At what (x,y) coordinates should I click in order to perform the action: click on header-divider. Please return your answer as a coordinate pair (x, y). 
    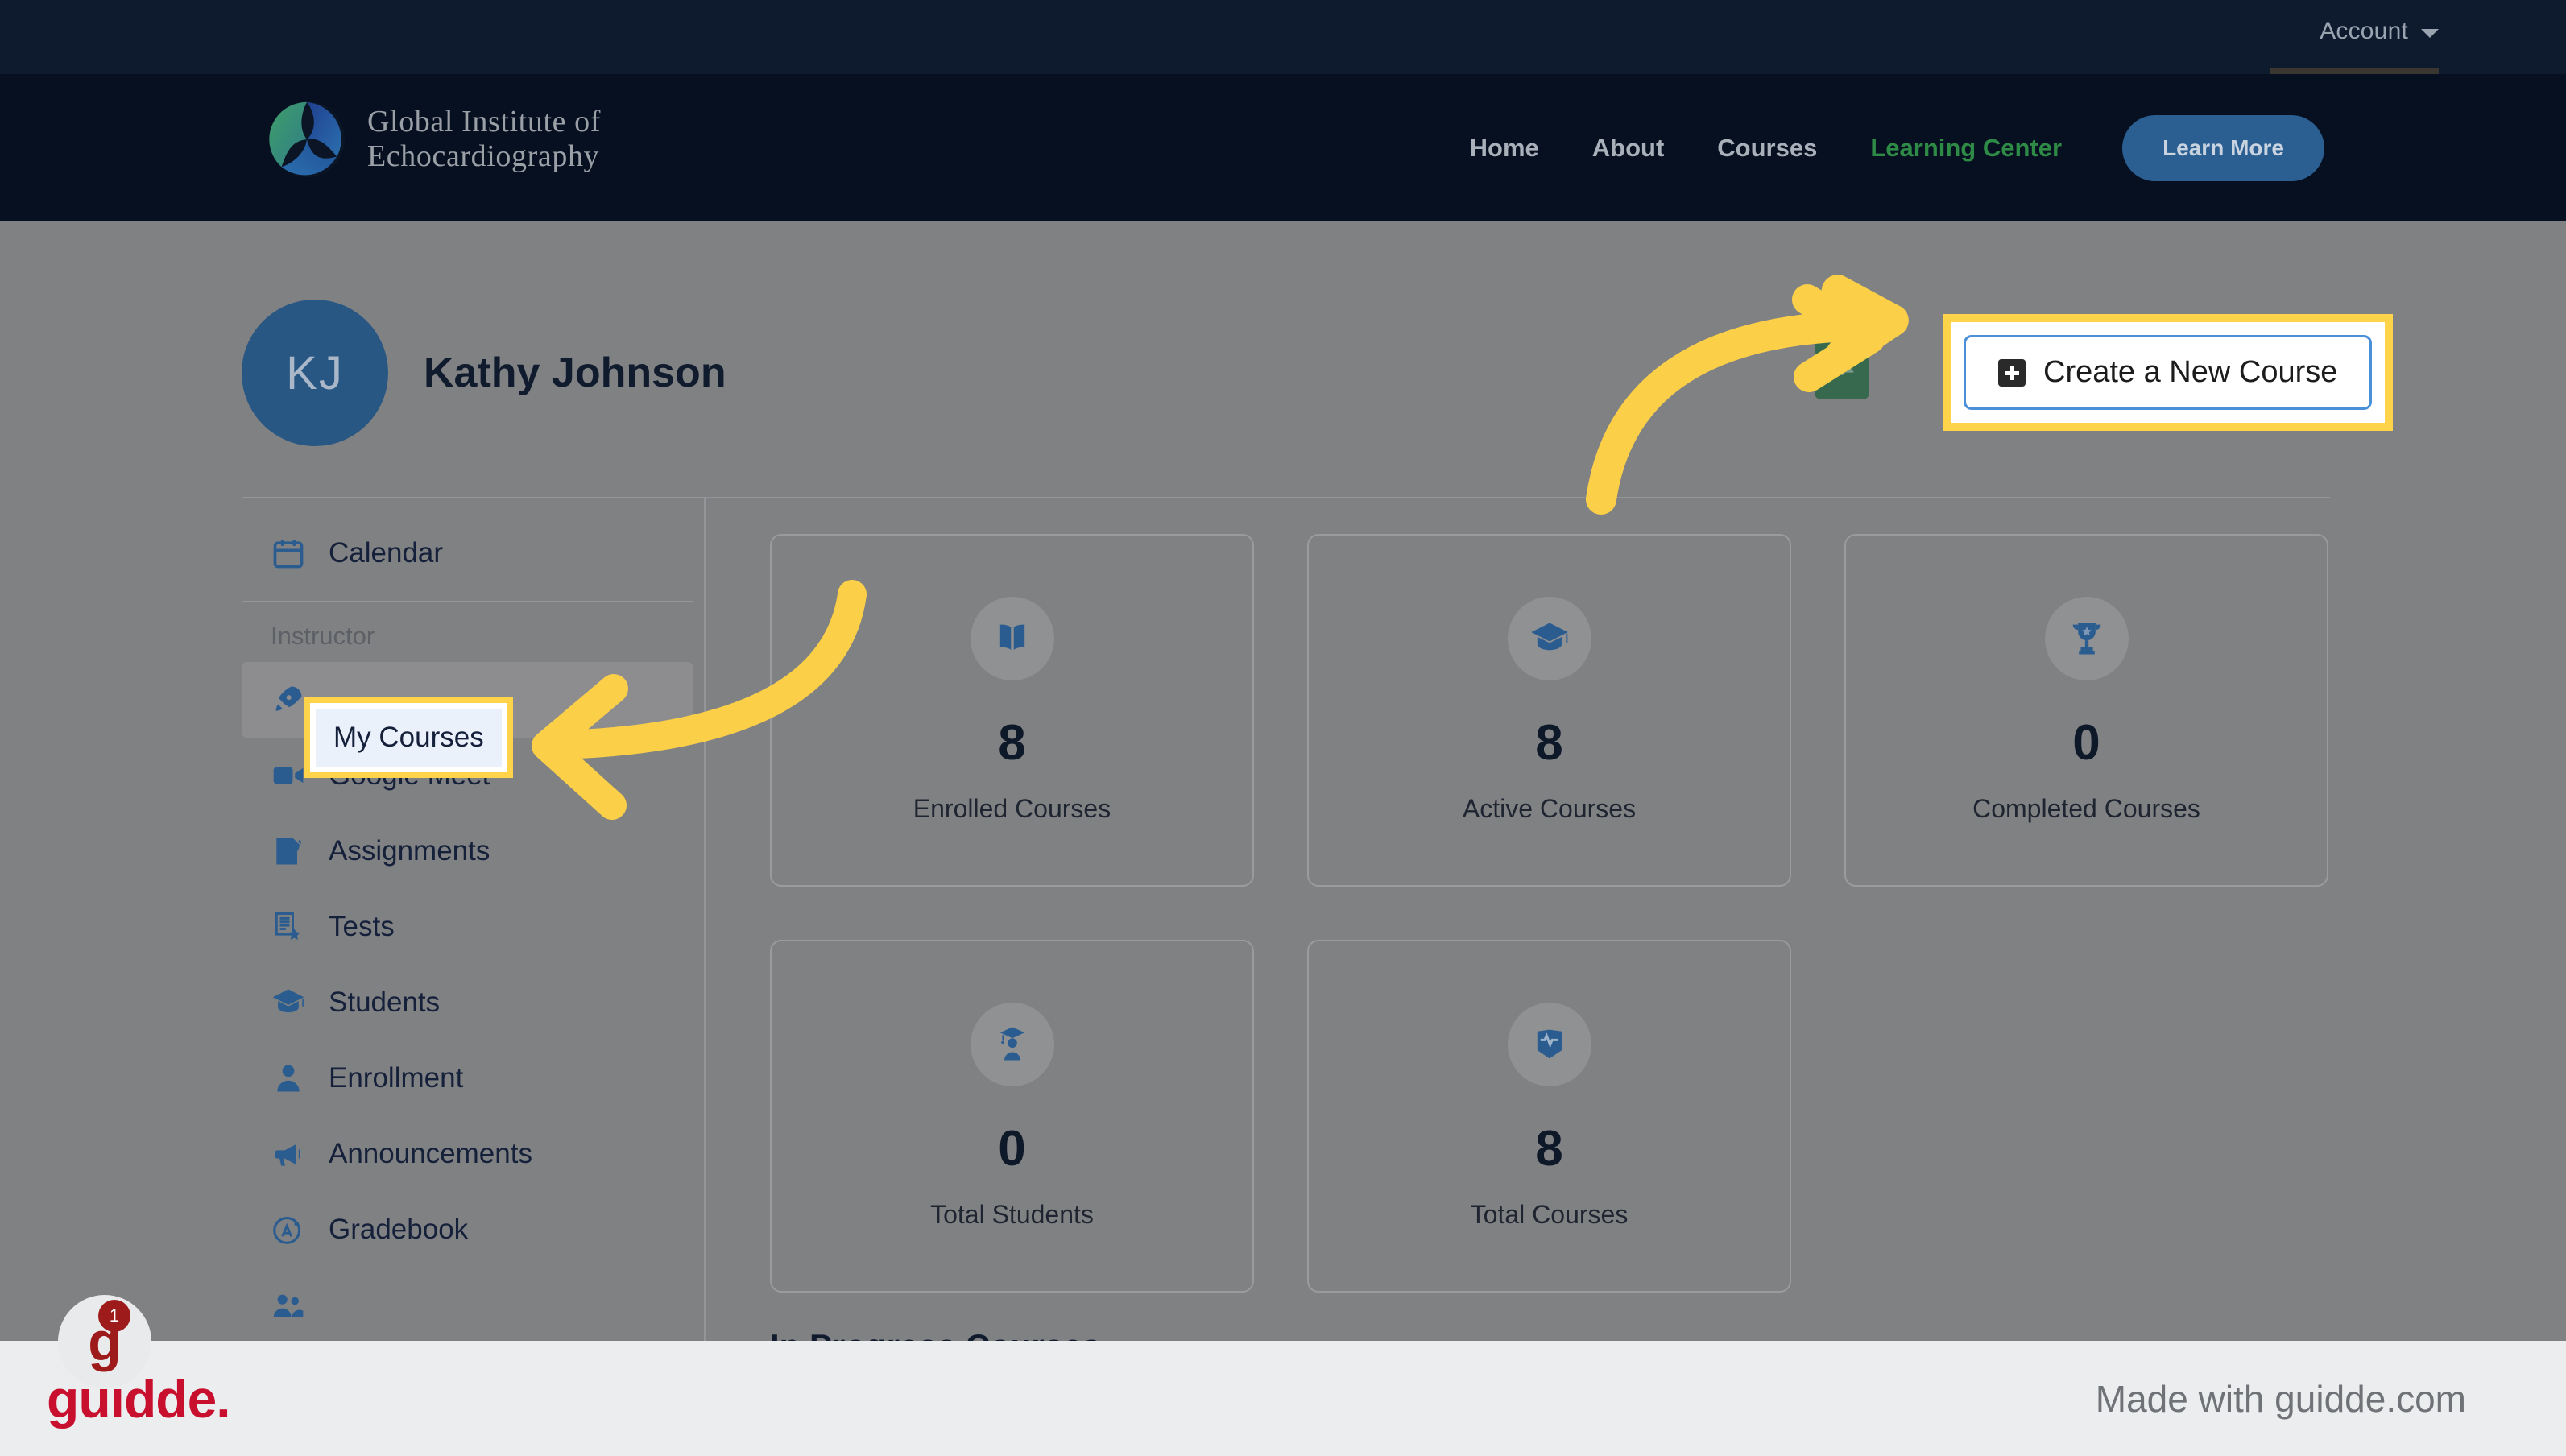
    Looking at the image, I should click on (1286, 497).